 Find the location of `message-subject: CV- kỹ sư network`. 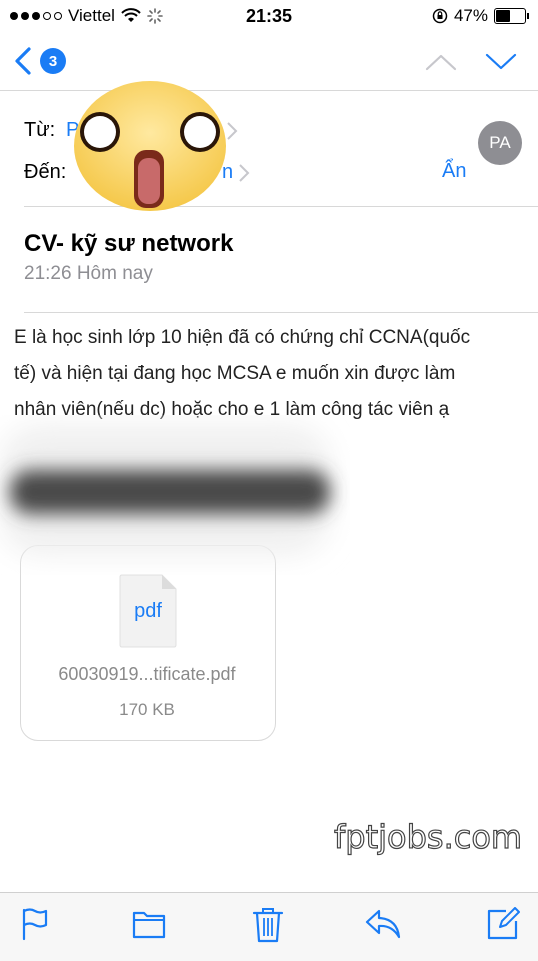

message-subject: CV- kỹ sư network is located at coordinates (129, 243).